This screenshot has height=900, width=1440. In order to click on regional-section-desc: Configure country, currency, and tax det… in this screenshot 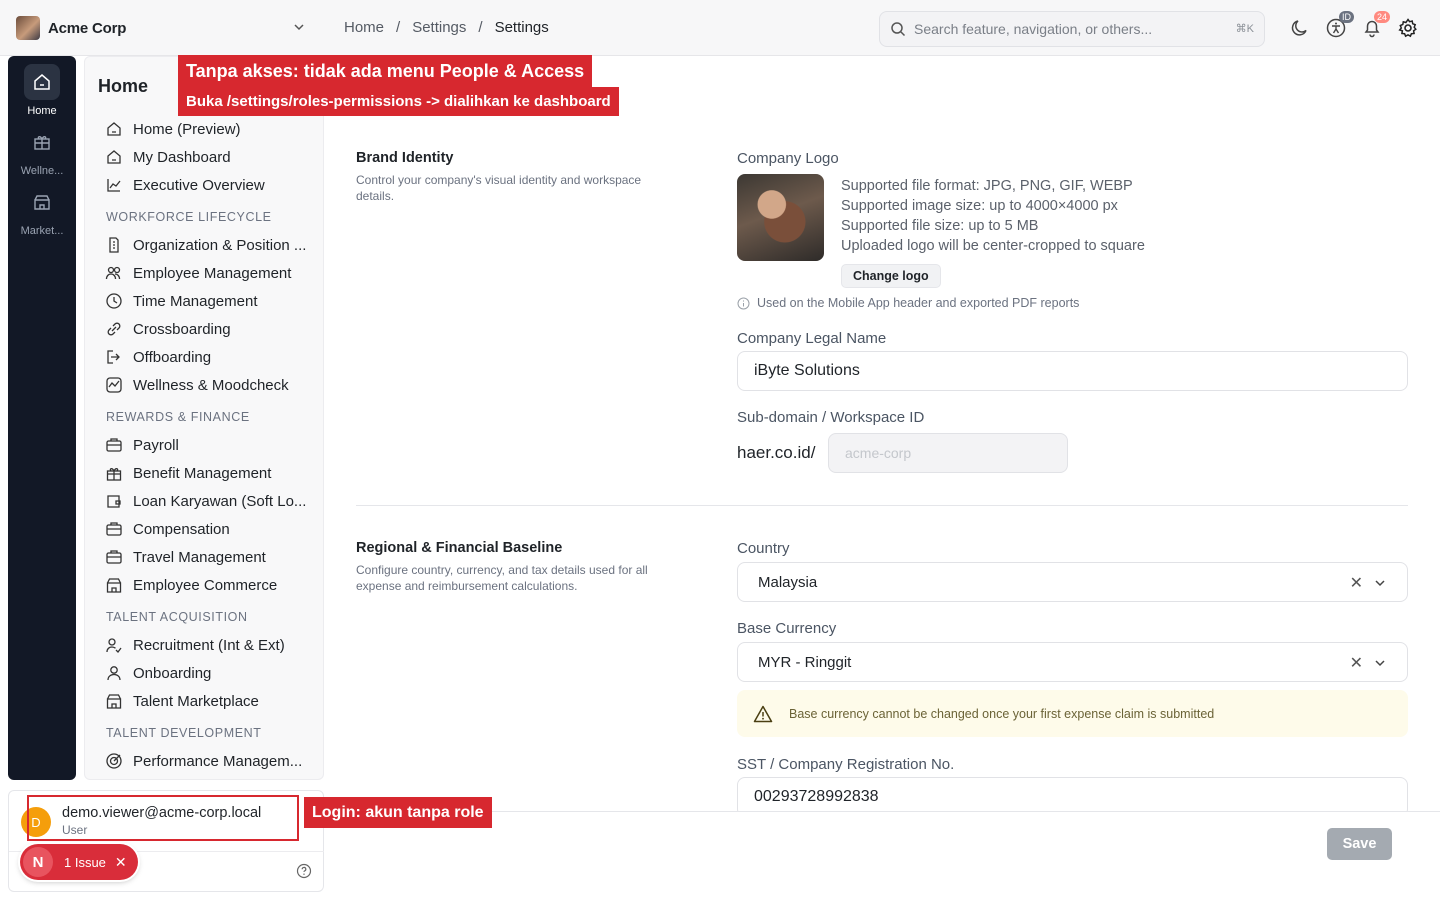, I will do `click(502, 578)`.